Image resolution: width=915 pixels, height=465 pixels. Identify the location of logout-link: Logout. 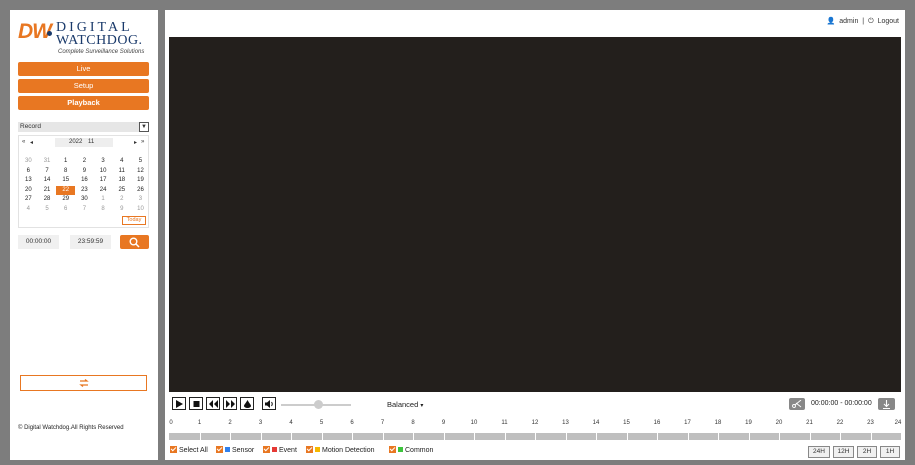
(888, 21).